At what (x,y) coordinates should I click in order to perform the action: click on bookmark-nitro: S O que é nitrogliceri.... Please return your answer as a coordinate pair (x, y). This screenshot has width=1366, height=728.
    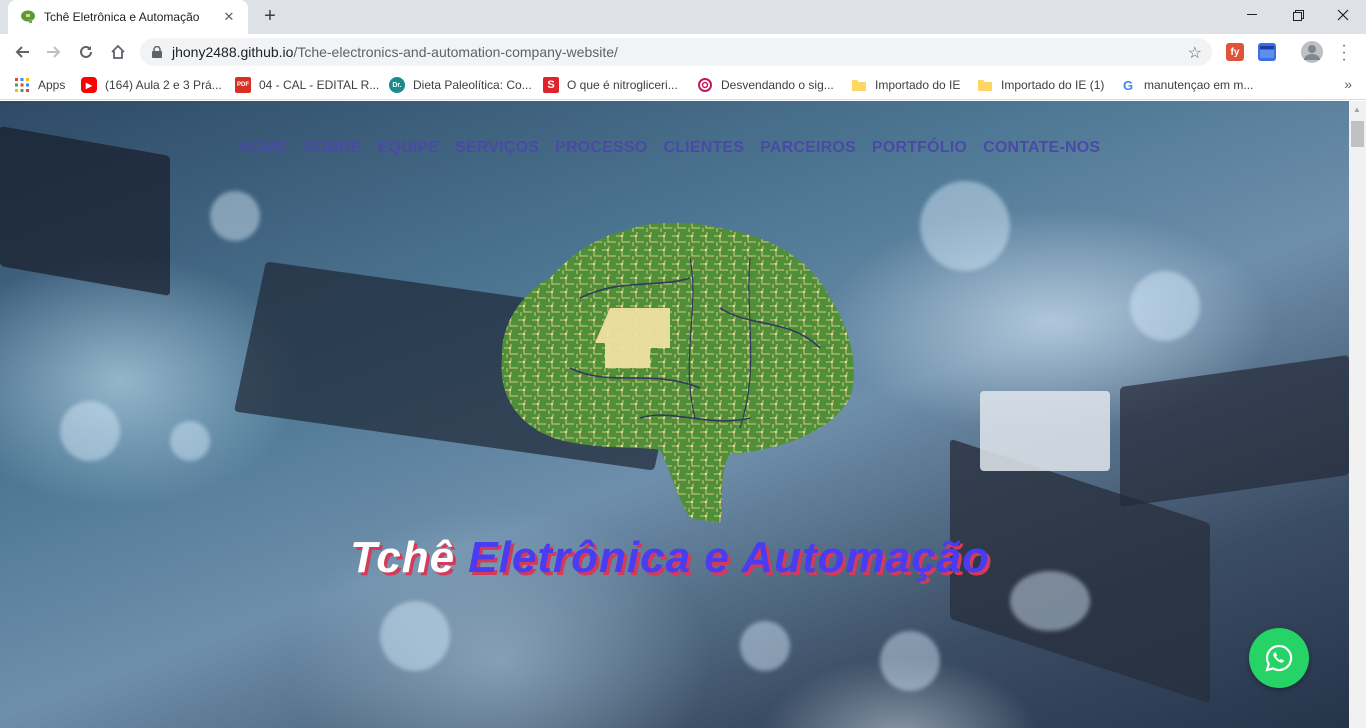
    Looking at the image, I should click on (610, 85).